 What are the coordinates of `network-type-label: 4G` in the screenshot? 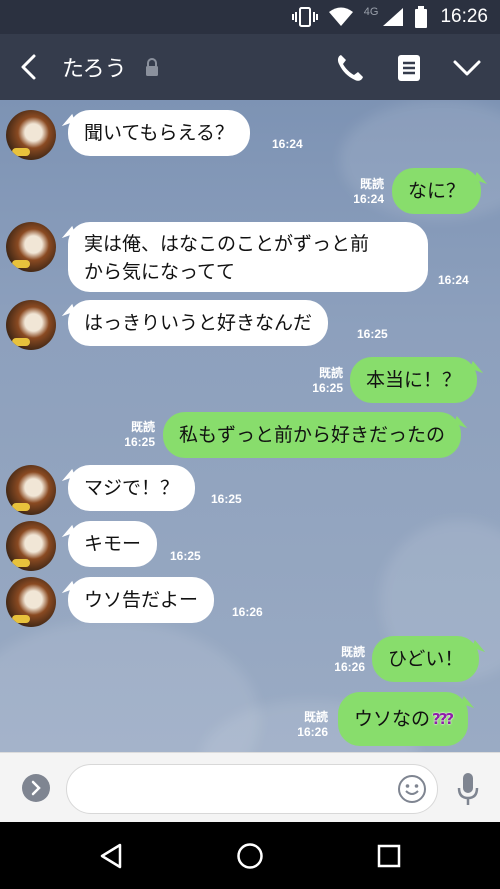 It's located at (371, 12).